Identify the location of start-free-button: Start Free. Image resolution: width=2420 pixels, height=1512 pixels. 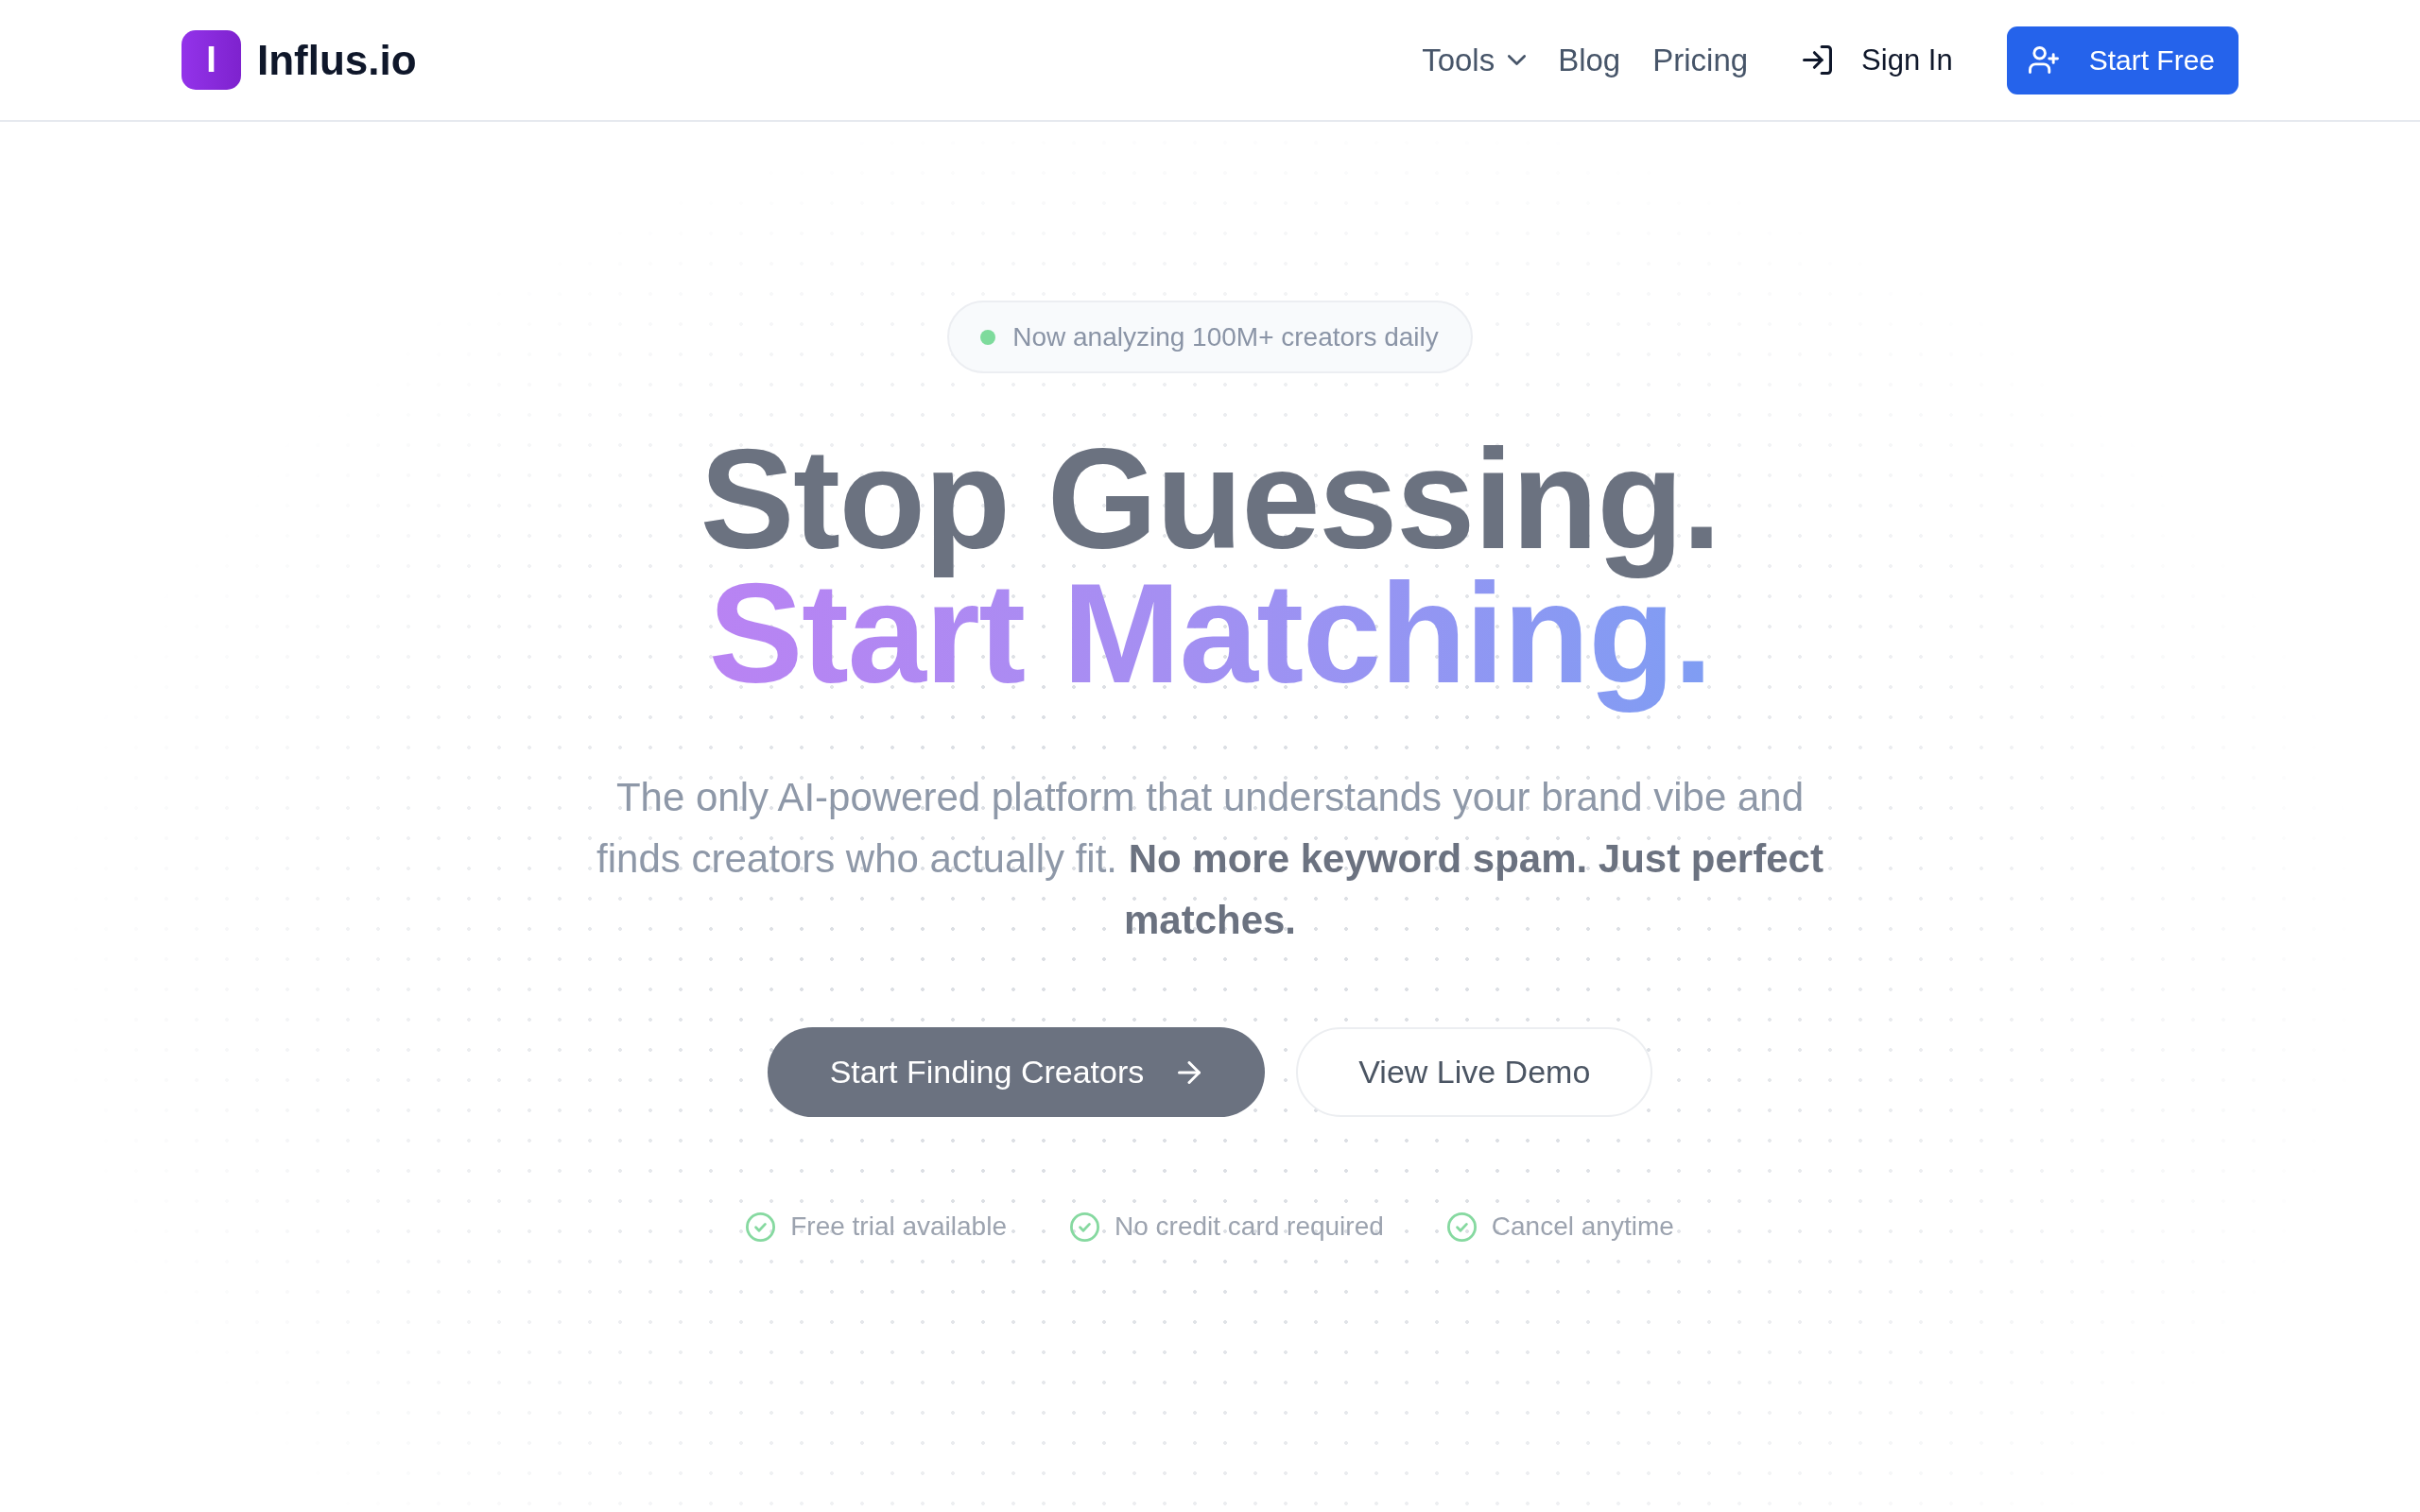
(2122, 60).